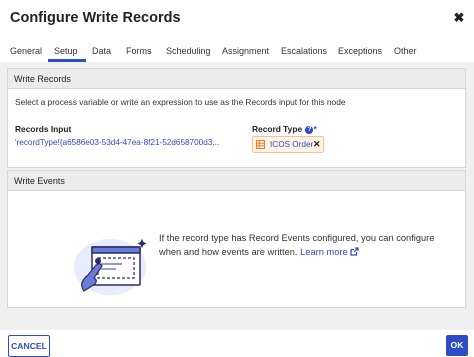 Image resolution: width=474 pixels, height=357 pixels. What do you see at coordinates (101, 51) in the screenshot?
I see `tab-data: Data` at bounding box center [101, 51].